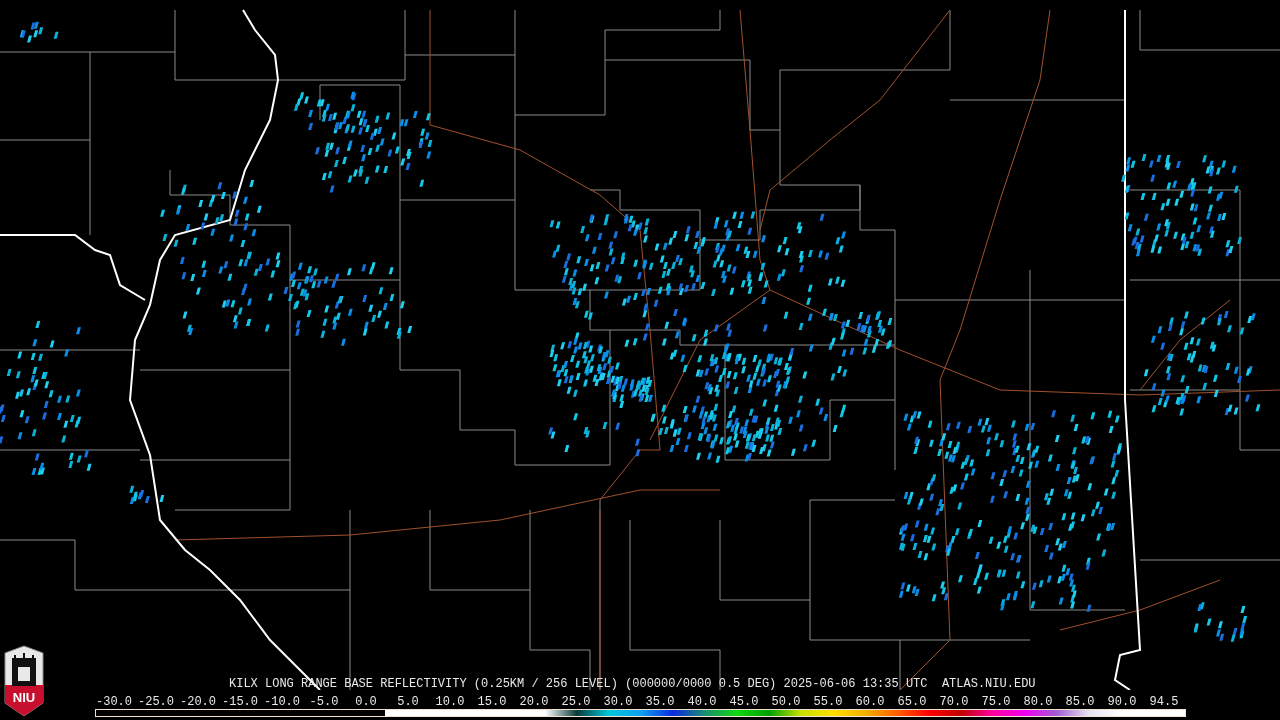 The image size is (1280, 720). What do you see at coordinates (366, 702) in the screenshot?
I see `scale-label: 0.0` at bounding box center [366, 702].